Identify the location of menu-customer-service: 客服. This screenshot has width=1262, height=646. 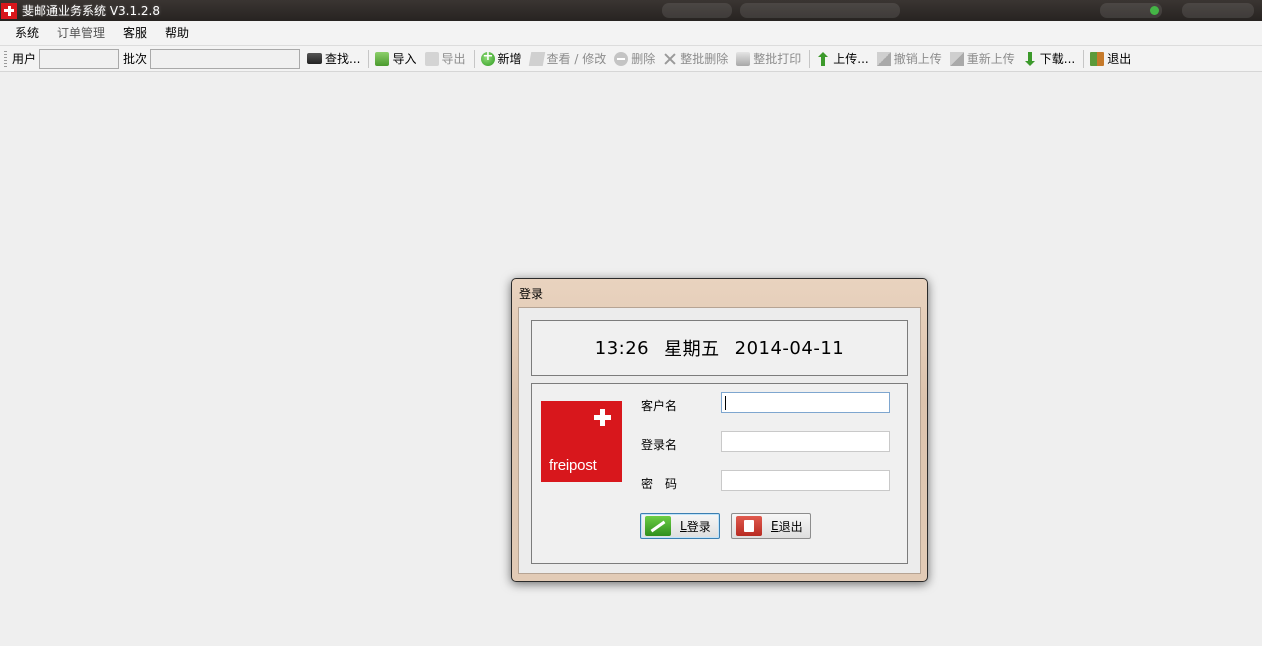
(135, 33).